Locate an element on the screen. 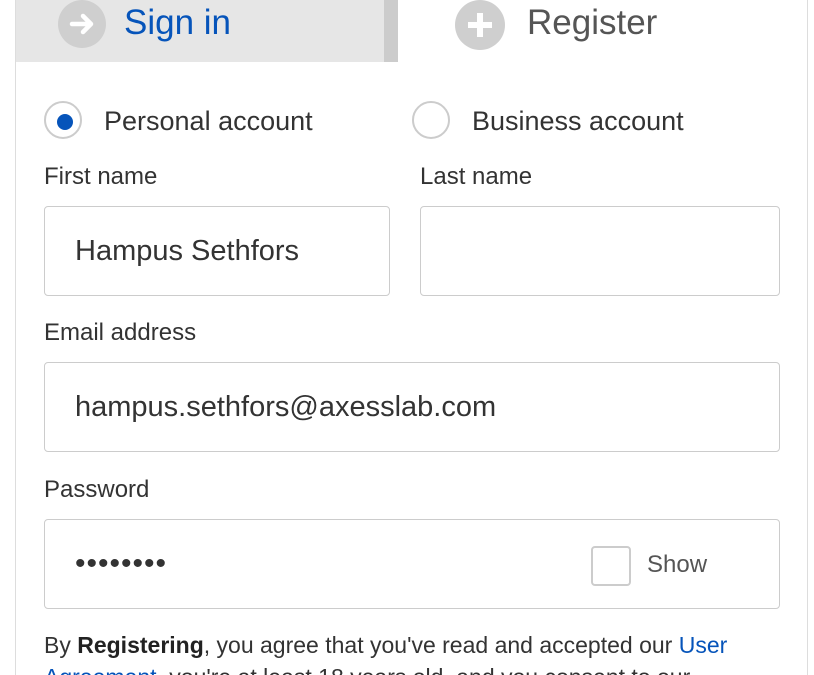  radio-selected-dot is located at coordinates (65, 122).